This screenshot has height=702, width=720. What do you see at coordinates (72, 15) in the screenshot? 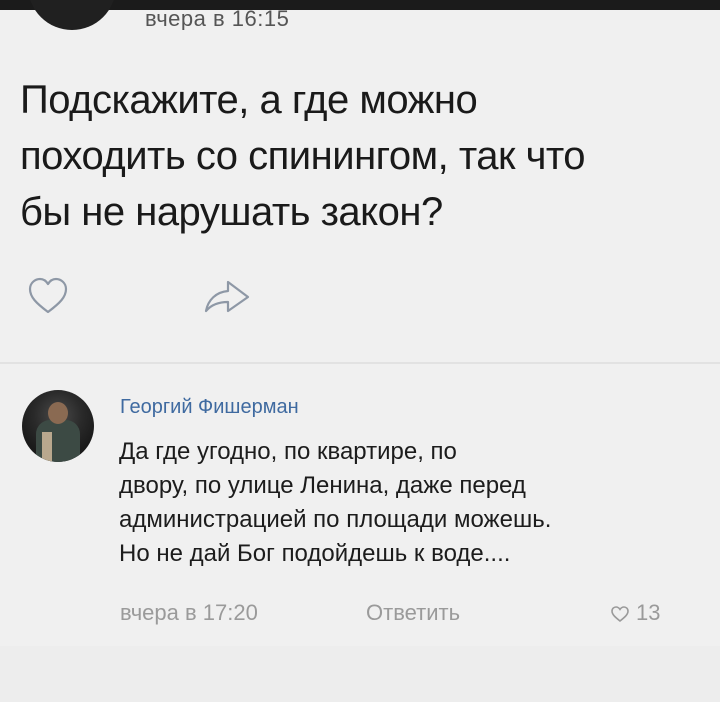
I see `post-author-avatar` at bounding box center [72, 15].